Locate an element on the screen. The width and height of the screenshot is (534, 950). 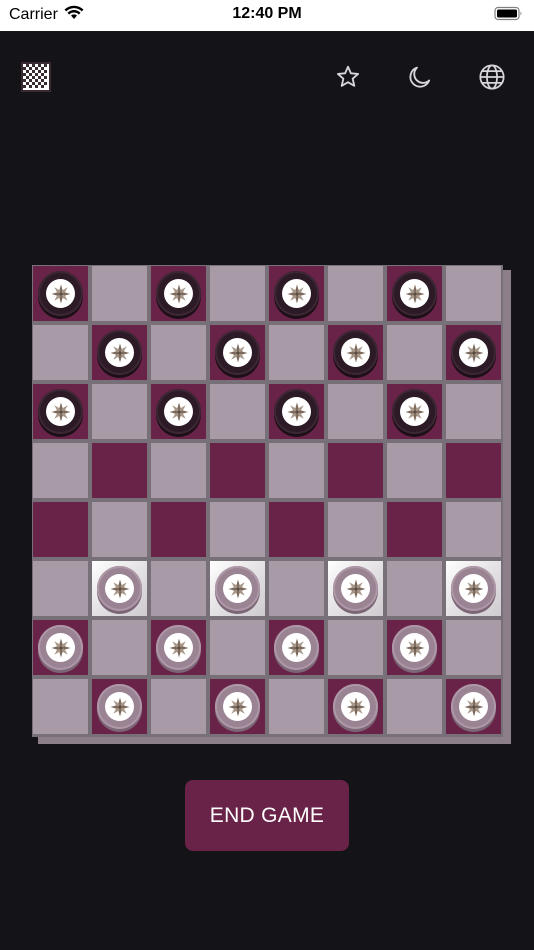
globe-icon is located at coordinates (492, 77).